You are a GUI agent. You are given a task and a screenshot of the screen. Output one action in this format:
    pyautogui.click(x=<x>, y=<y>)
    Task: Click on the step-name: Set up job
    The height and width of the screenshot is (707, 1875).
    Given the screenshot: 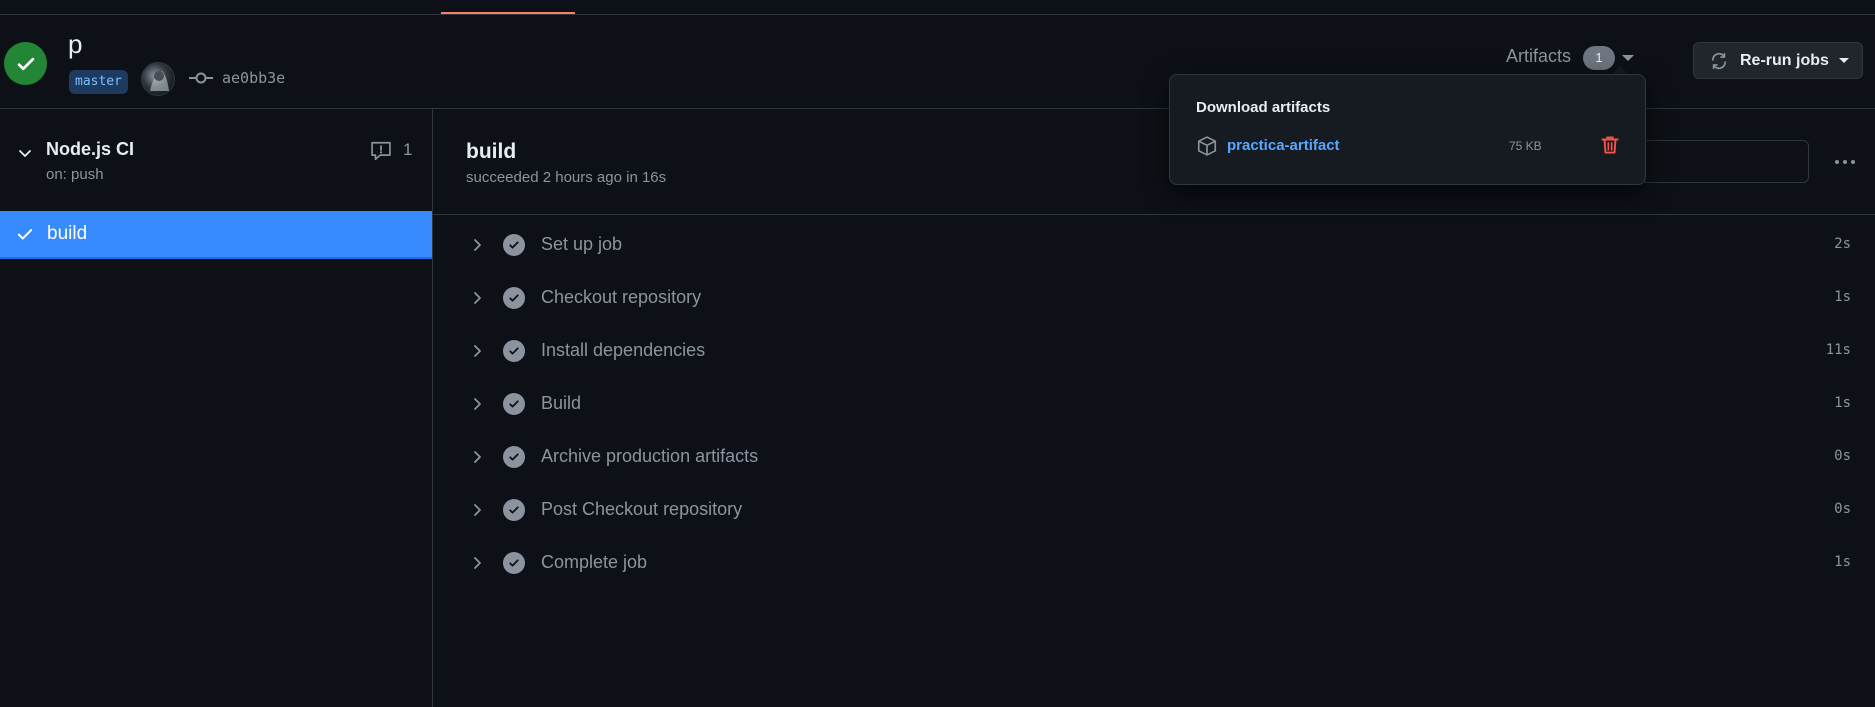 What is the action you would take?
    pyautogui.click(x=582, y=244)
    